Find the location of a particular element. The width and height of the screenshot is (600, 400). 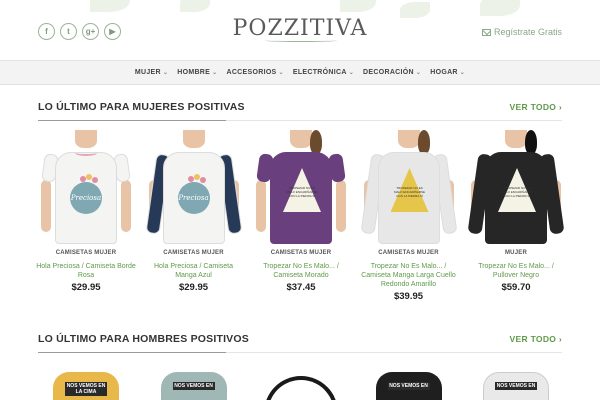

nav-item-hogar: HOGAR ⌄ is located at coordinates (447, 72).